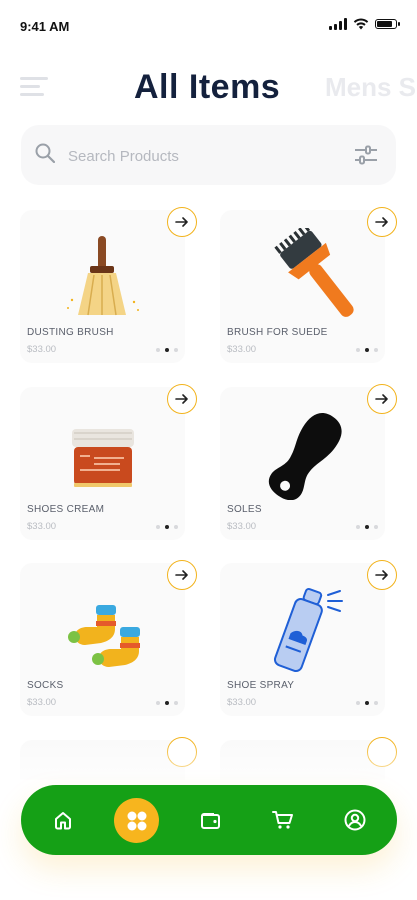 The height and width of the screenshot is (900, 417). What do you see at coordinates (277, 332) in the screenshot?
I see `product-name: BRUSH FOR SUEDE` at bounding box center [277, 332].